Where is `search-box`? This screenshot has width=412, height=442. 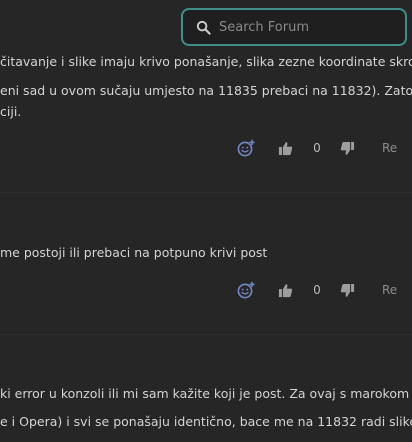
search-box is located at coordinates (294, 27).